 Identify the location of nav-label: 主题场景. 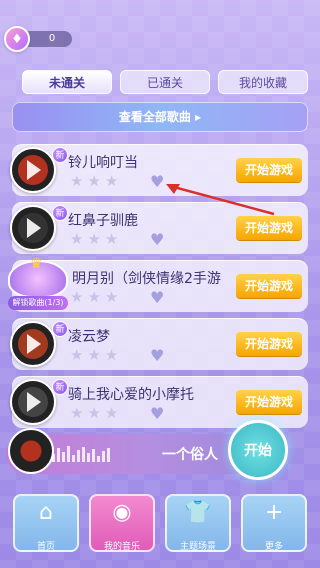
(197, 547).